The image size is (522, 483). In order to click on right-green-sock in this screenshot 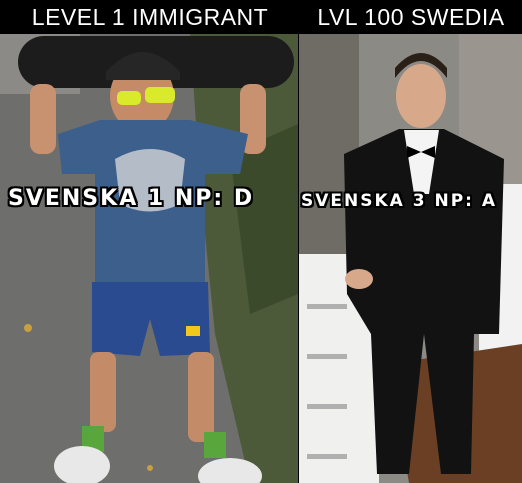, I will do `click(215, 445)`.